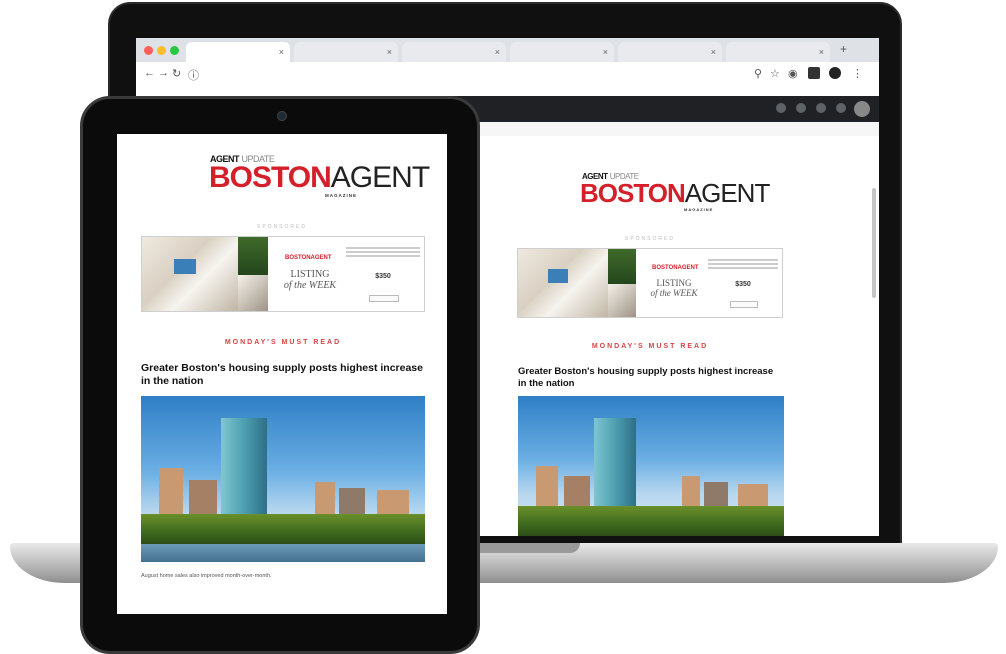 The width and height of the screenshot is (1006, 654). What do you see at coordinates (310, 274) in the screenshot?
I see `ad-listing-line1: LISTING` at bounding box center [310, 274].